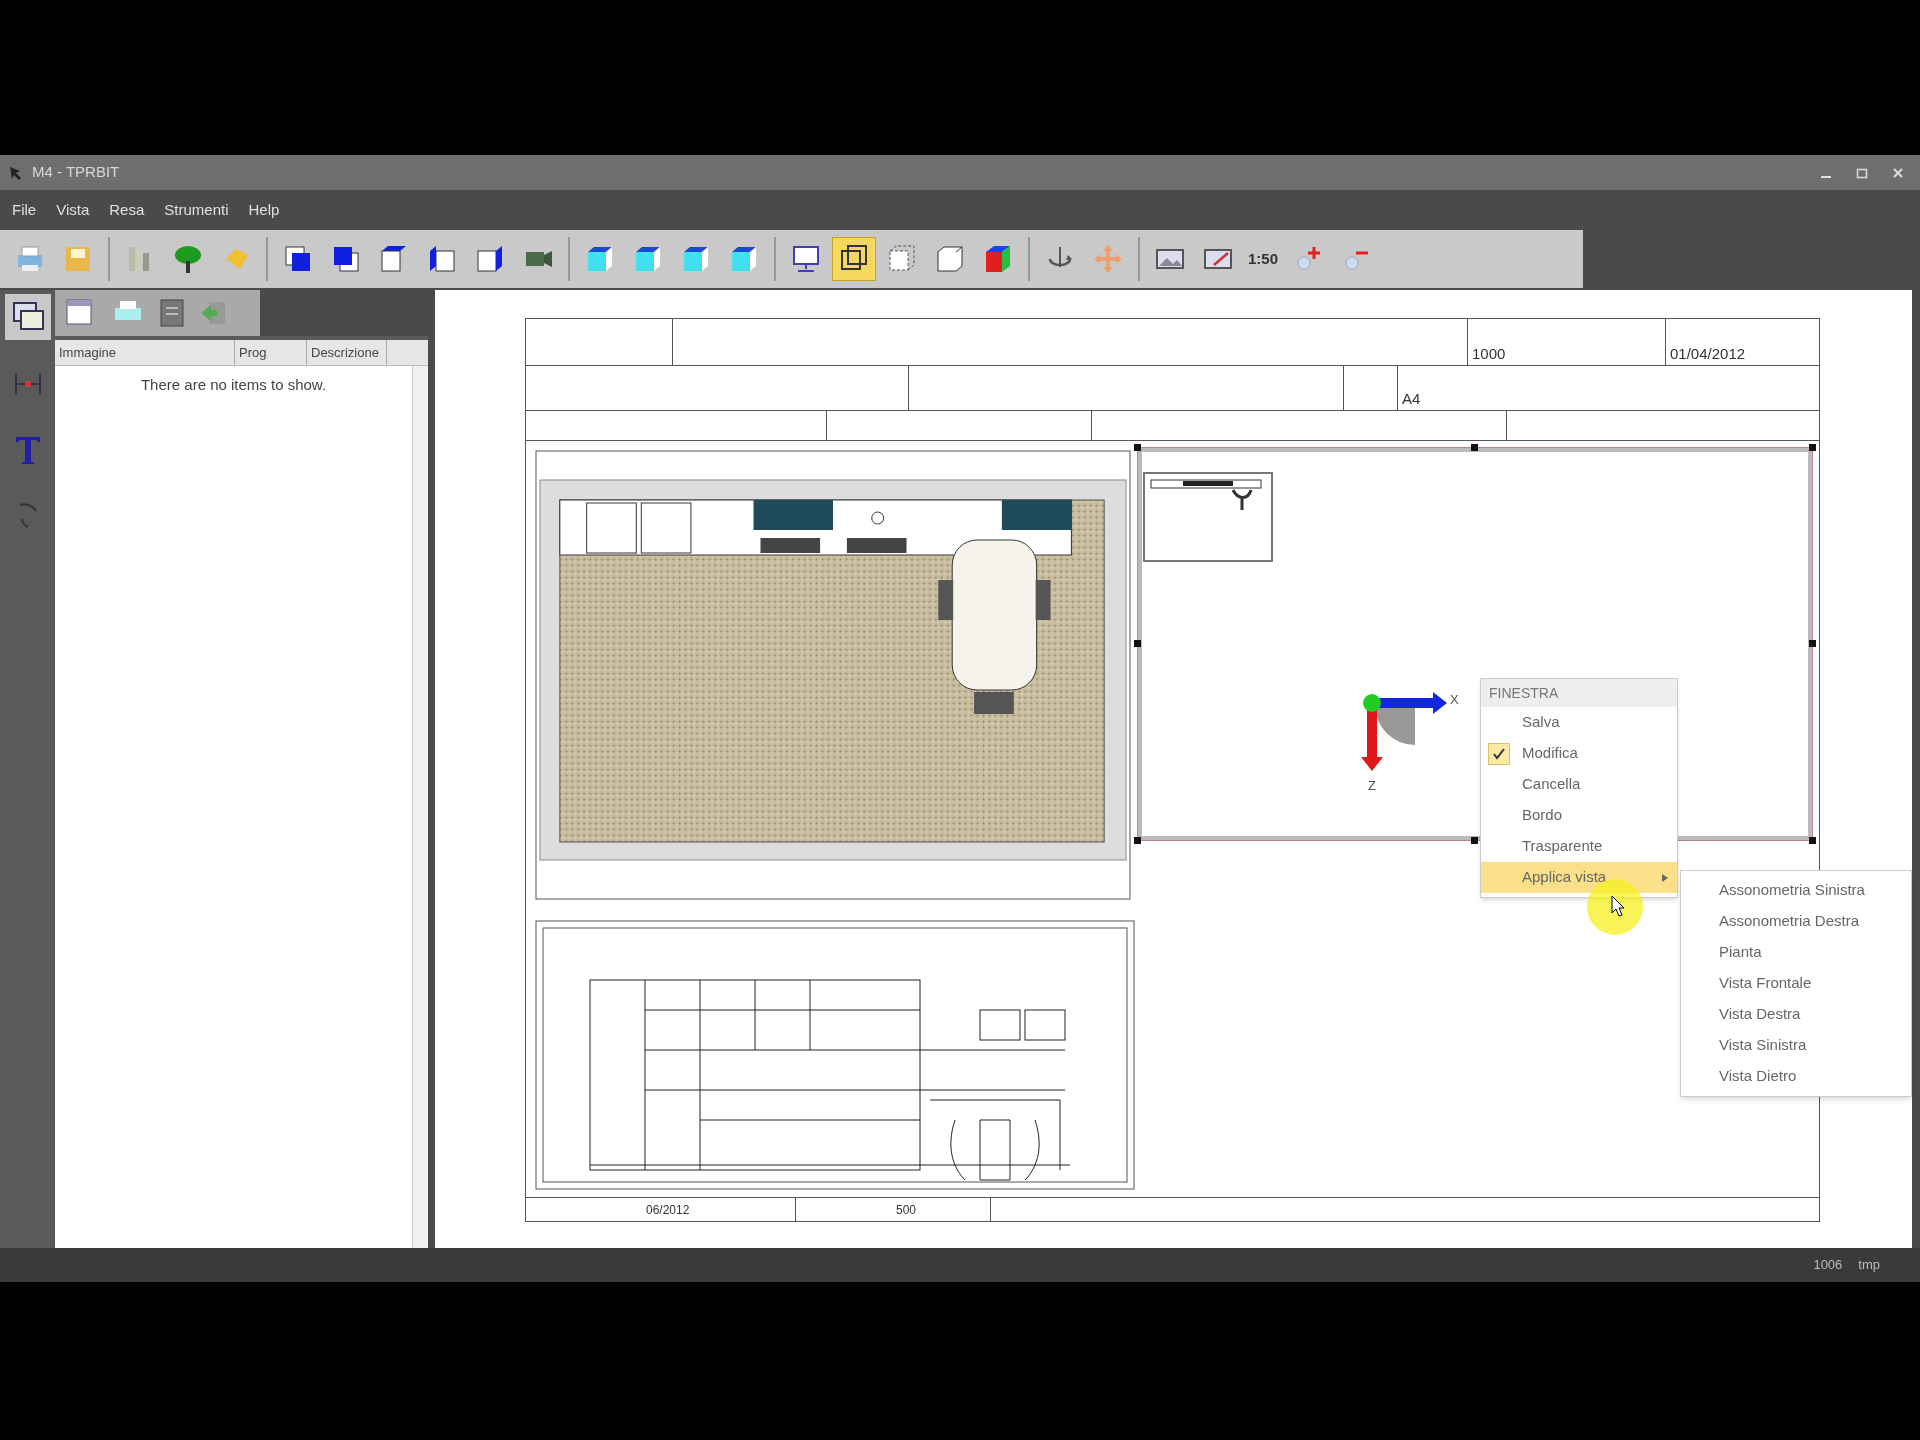 This screenshot has height=1440, width=1920. Describe the element at coordinates (1796, 1014) in the screenshot. I see `menu-item: Vista Destra` at that location.